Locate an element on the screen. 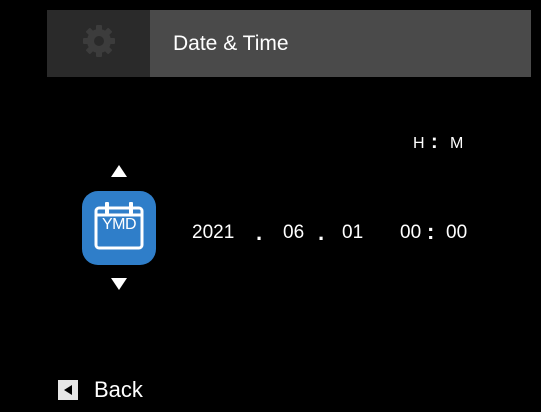 Image resolution: width=541 pixels, height=412 pixels. gear-icon is located at coordinates (99, 43).